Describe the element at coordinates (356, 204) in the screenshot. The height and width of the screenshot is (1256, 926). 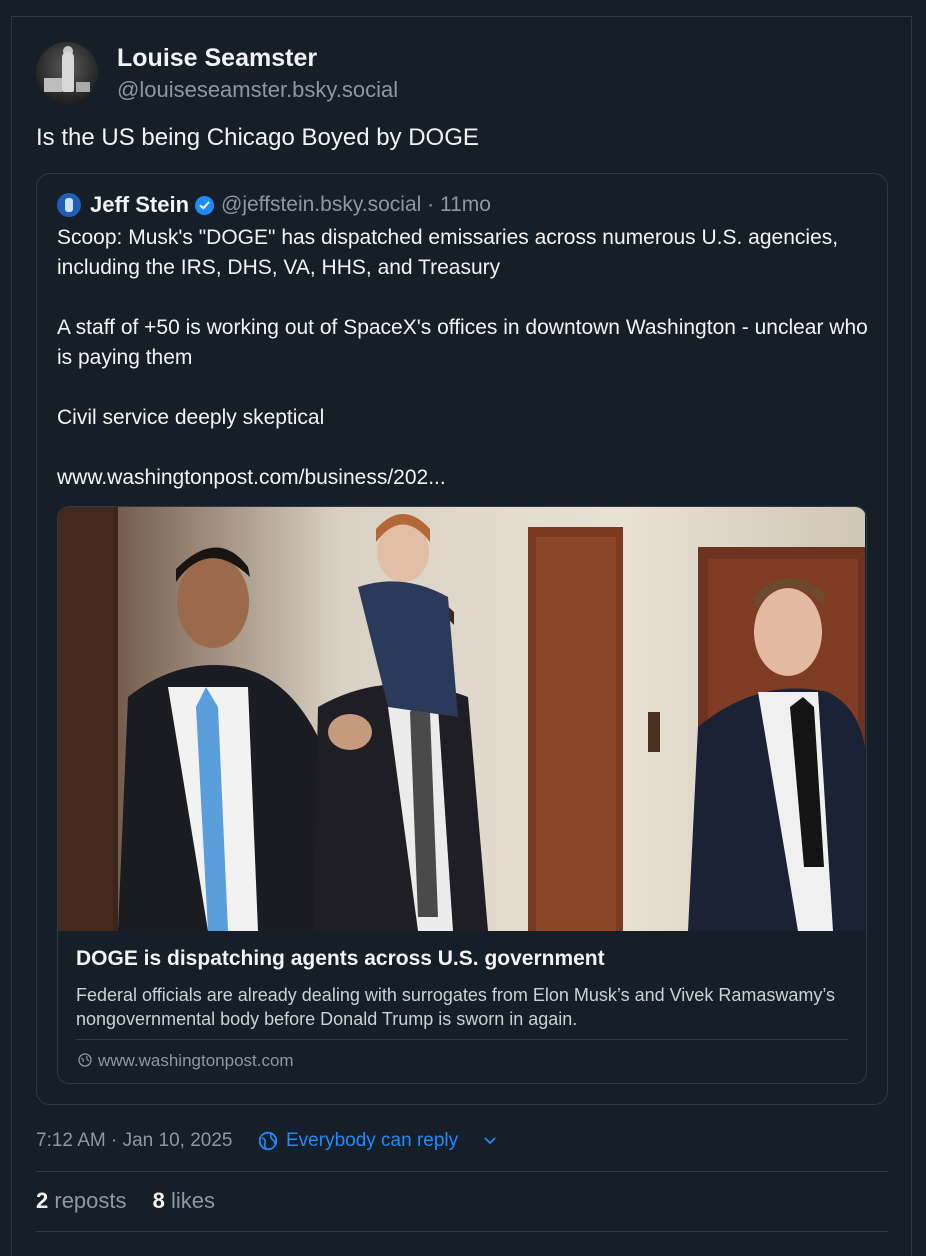
I see `quoted-handle-time: @jeffstein.bsky.social · 11mo` at that location.